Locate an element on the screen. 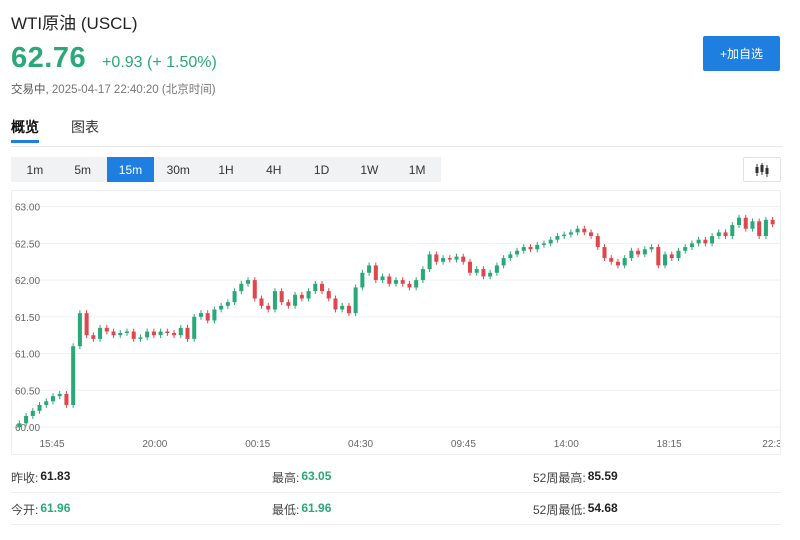 The image size is (800, 540). stat-label: 52周最低: is located at coordinates (559, 510).